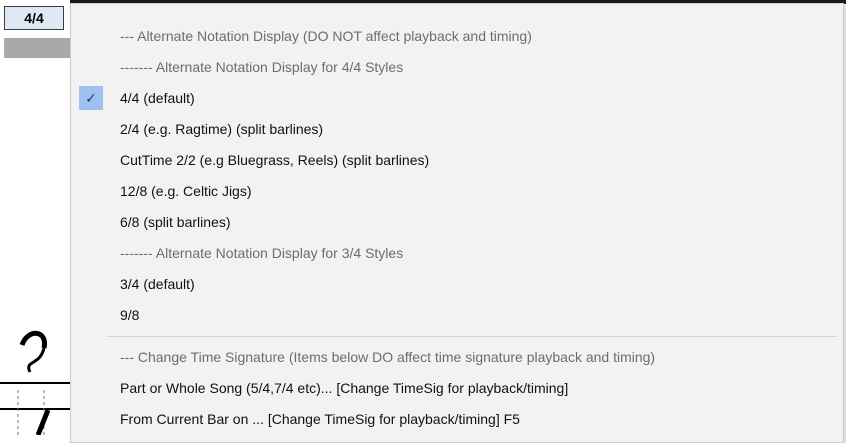  I want to click on notation-staff-icon, so click(35, 382).